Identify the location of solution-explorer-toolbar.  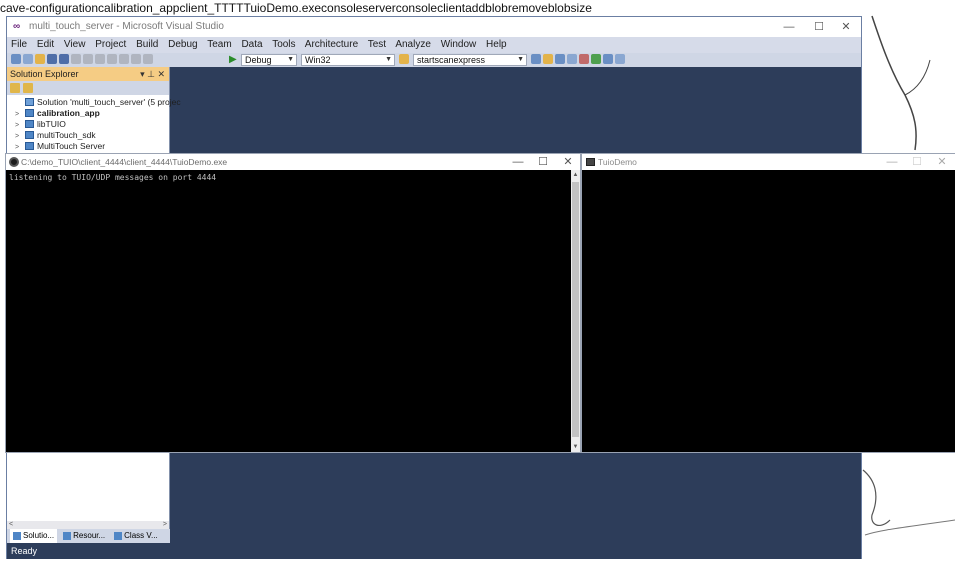
(88, 88).